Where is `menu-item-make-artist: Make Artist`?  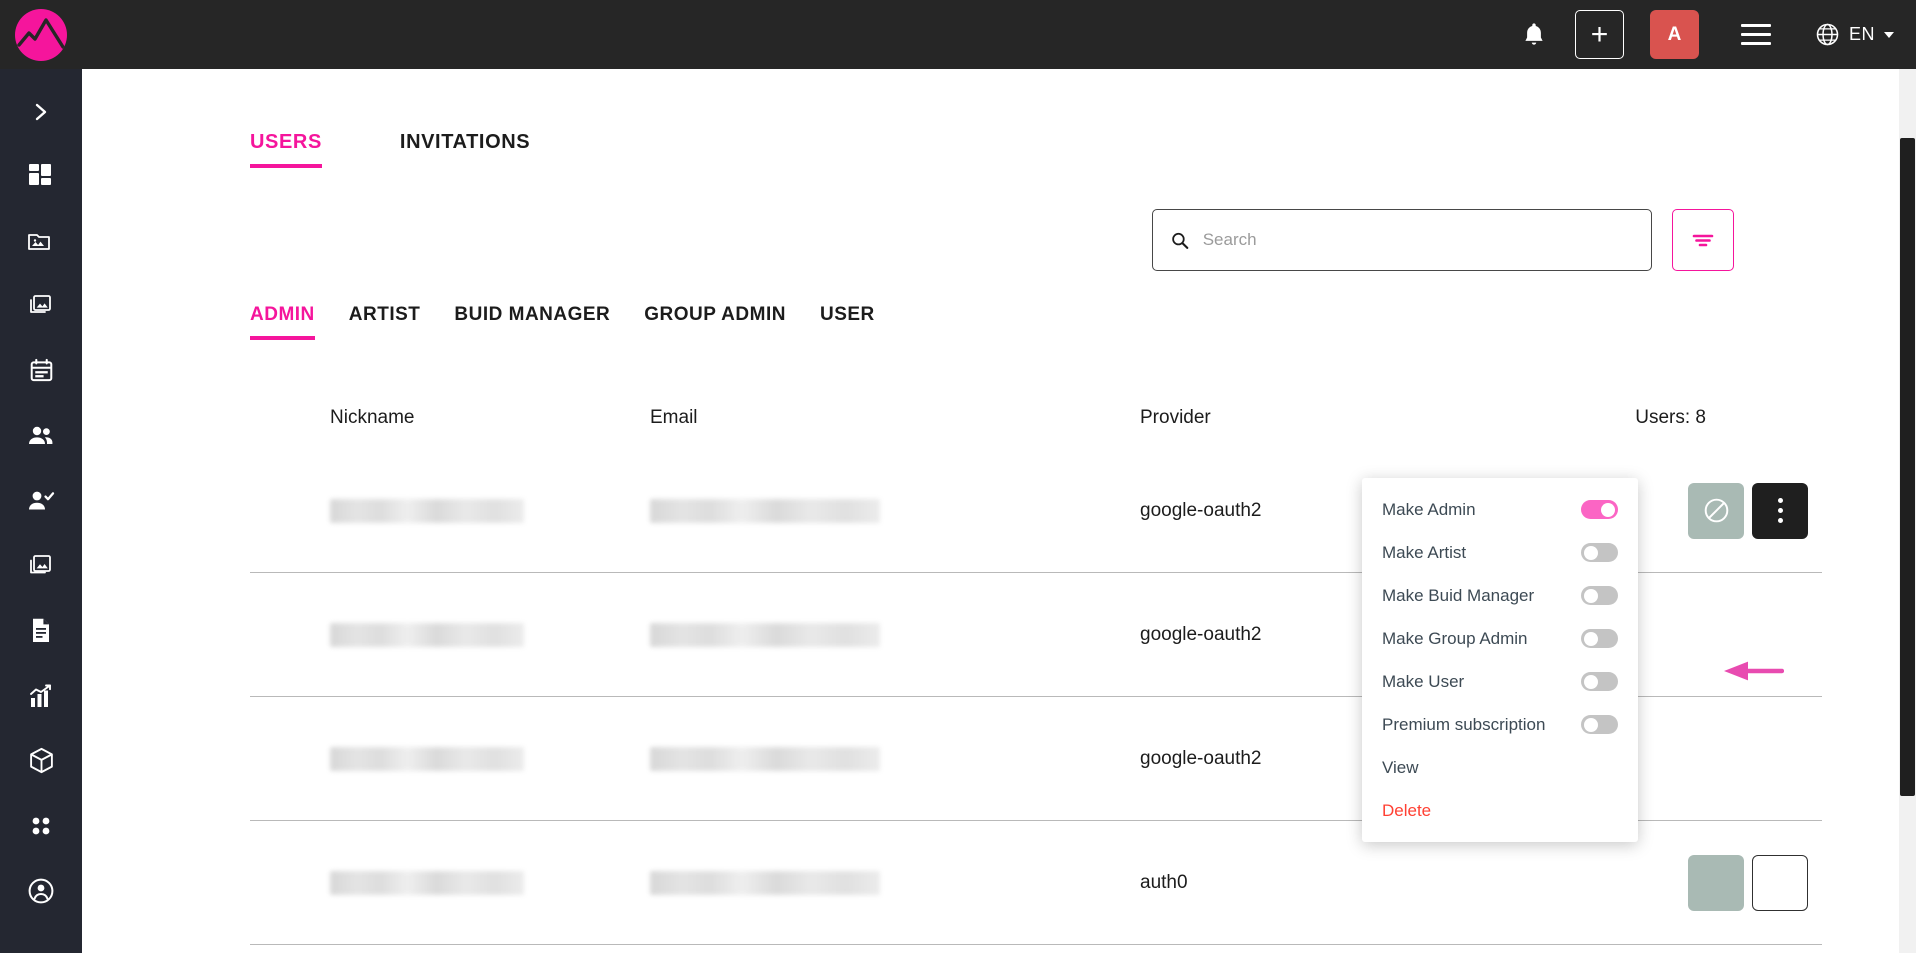
menu-item-make-artist: Make Artist is located at coordinates (1500, 552).